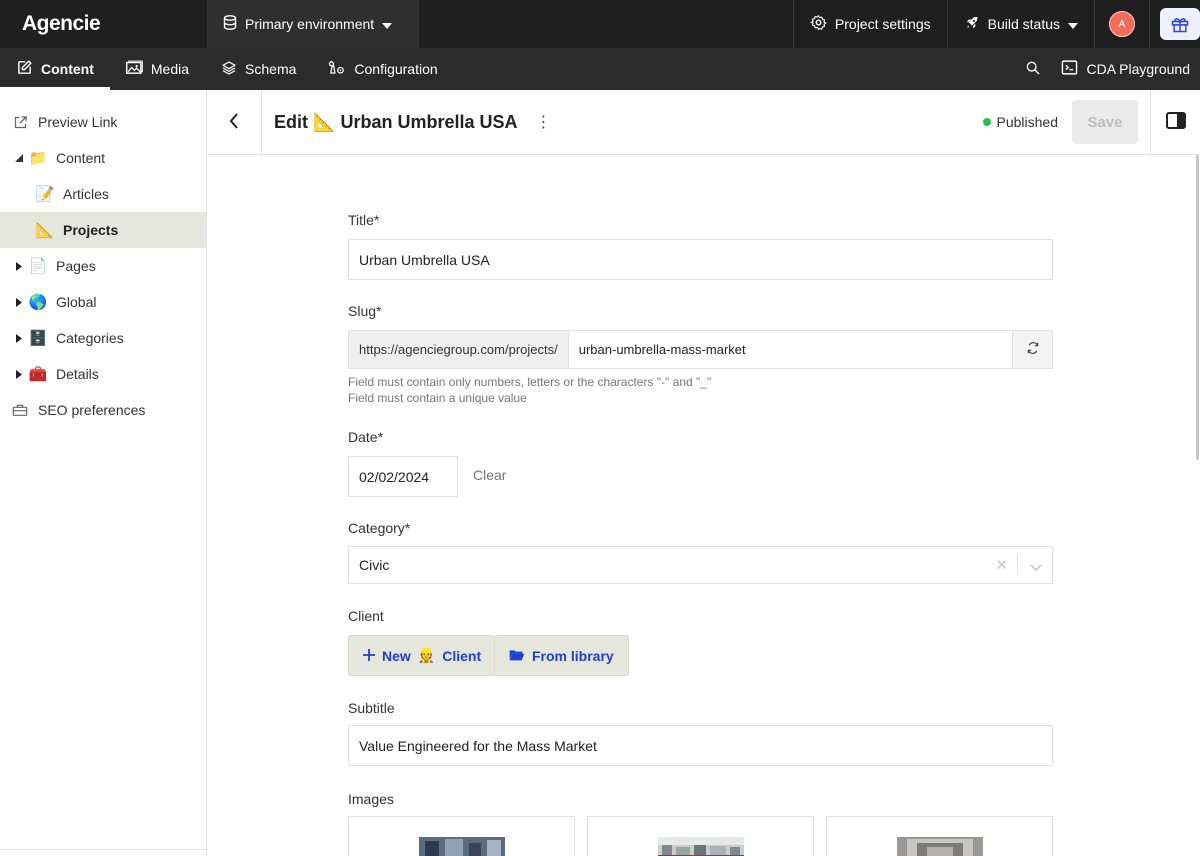  Describe the element at coordinates (1105, 122) in the screenshot. I see `save-button: Save` at that location.